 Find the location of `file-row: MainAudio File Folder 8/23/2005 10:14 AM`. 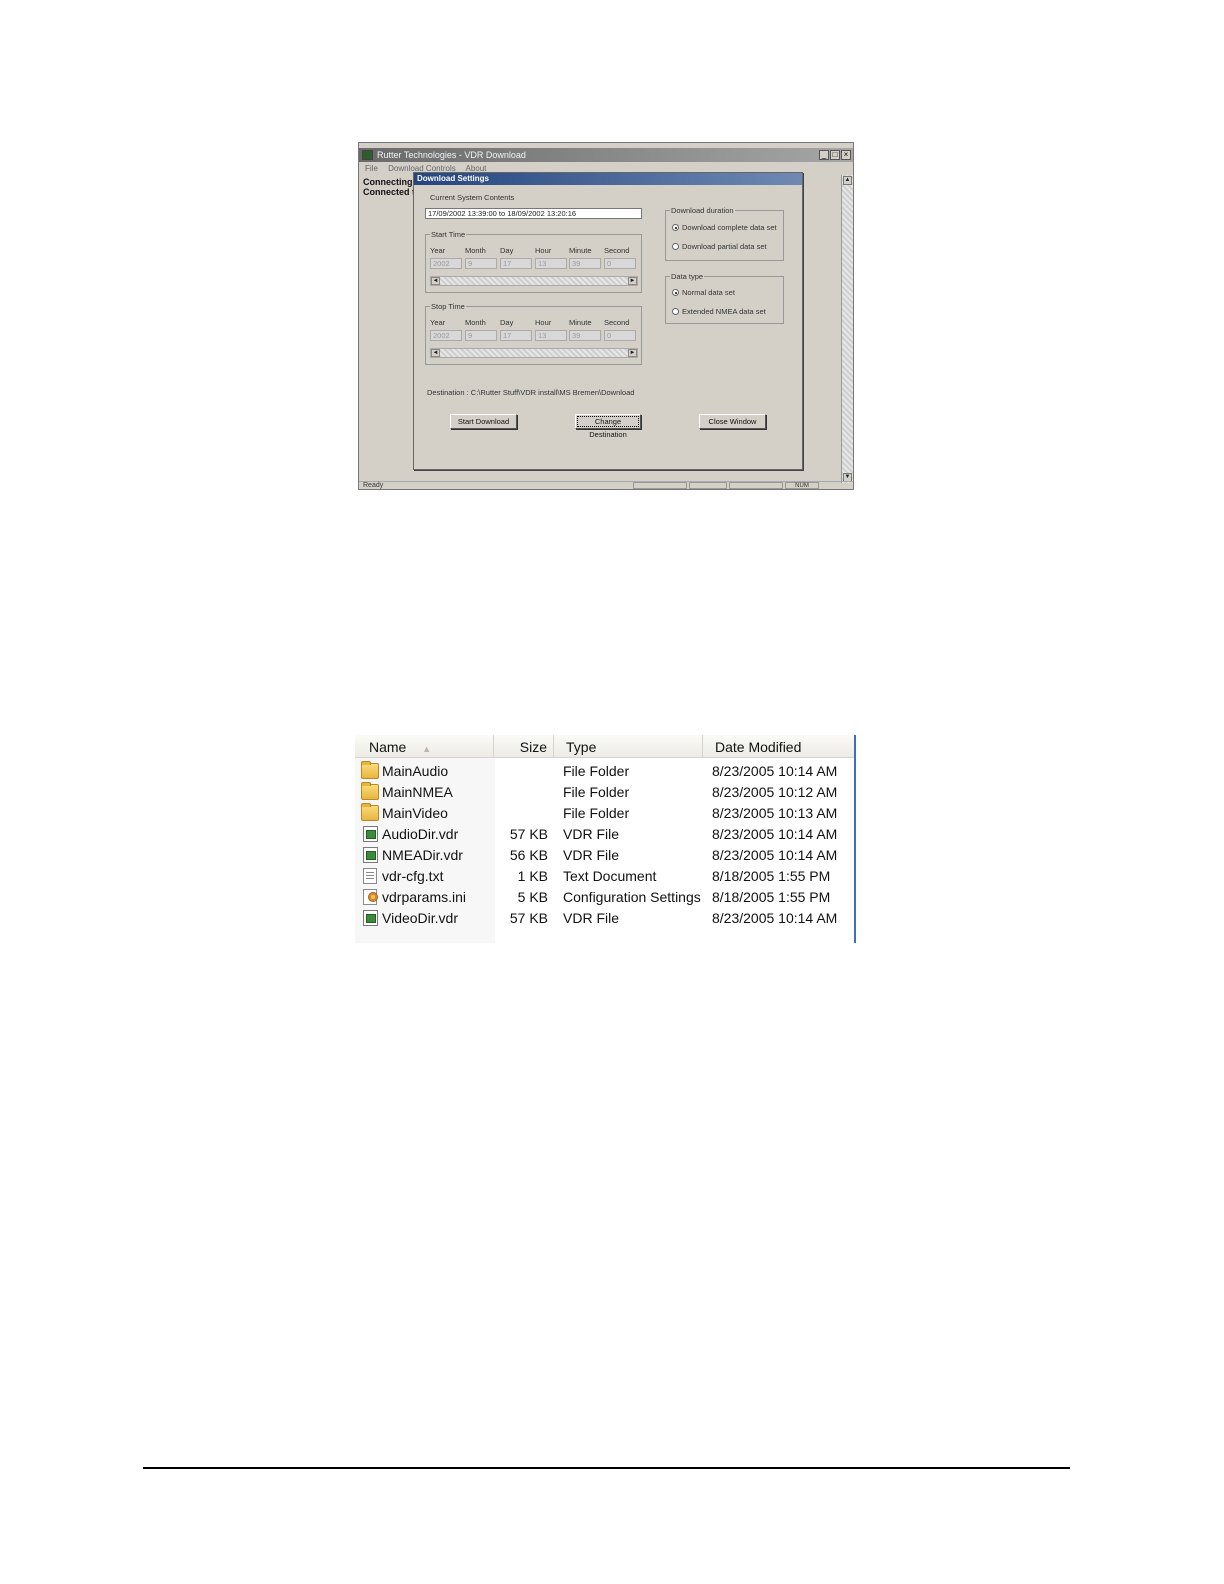

file-row: MainAudio File Folder 8/23/2005 10:14 AM is located at coordinates (605, 771).